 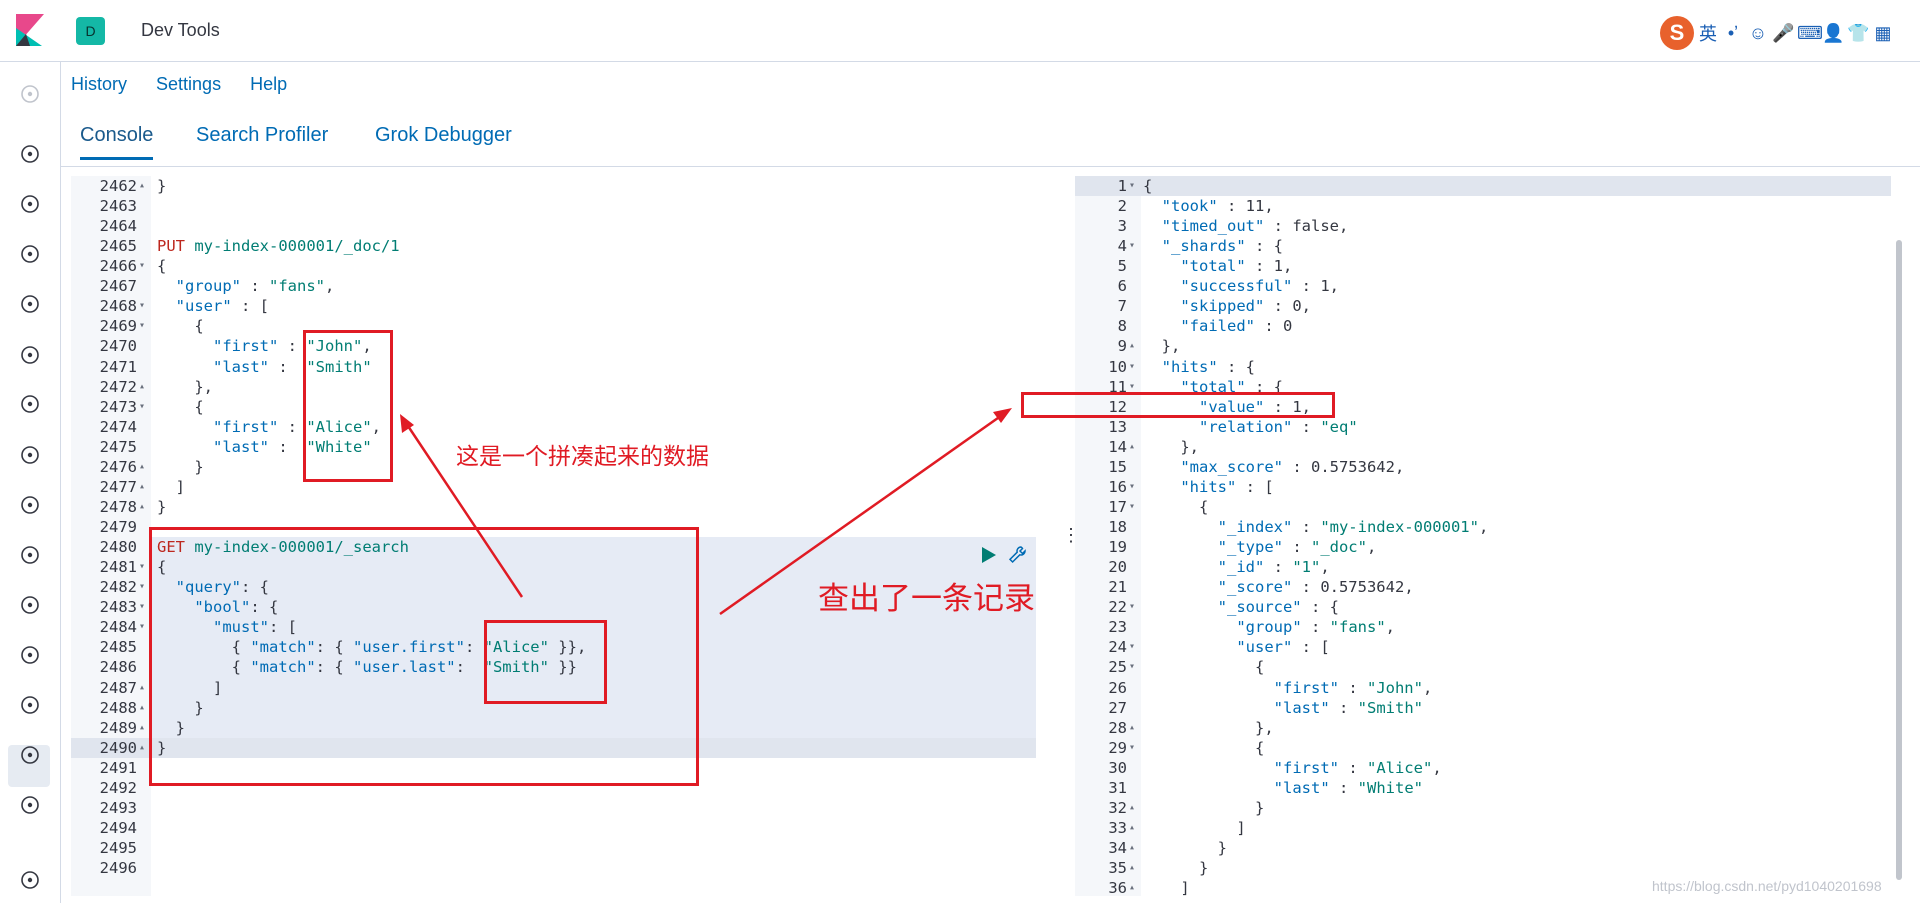 What do you see at coordinates (1767, 886) in the screenshot?
I see `watermark: https://blog.csdn.net/pyd1040201698` at bounding box center [1767, 886].